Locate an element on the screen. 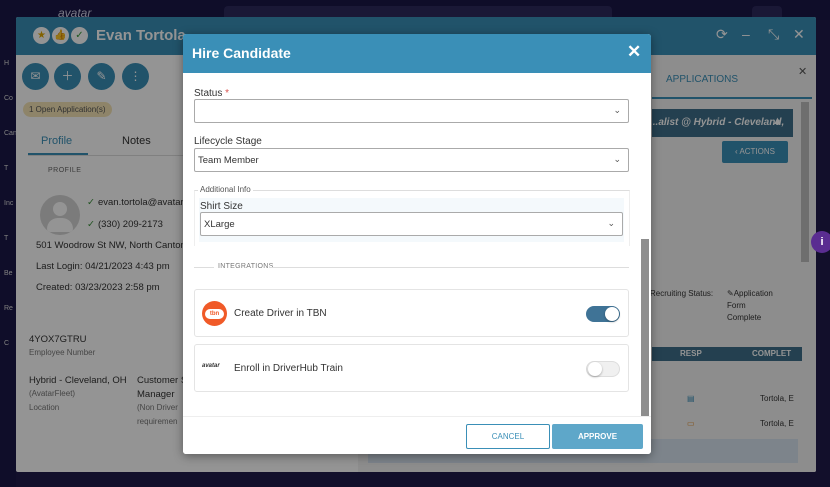 The image size is (830, 487). integration-card-tbn: Create Driver in TBN is located at coordinates (411, 313).